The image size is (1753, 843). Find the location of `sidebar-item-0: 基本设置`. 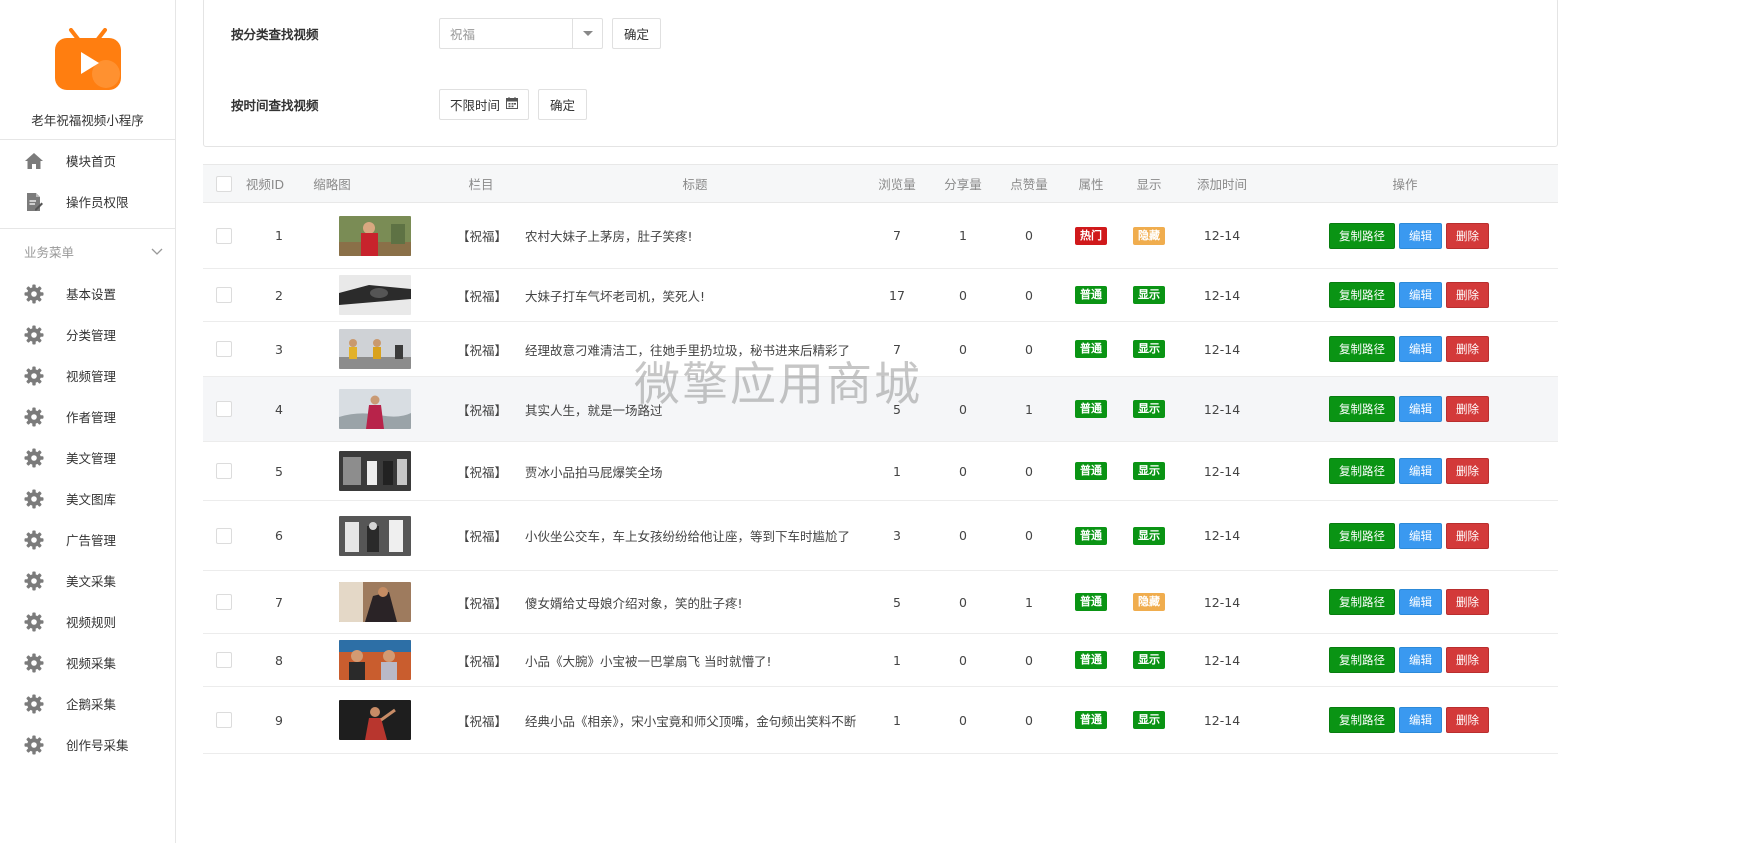

sidebar-item-0: 基本设置 is located at coordinates (87, 293).